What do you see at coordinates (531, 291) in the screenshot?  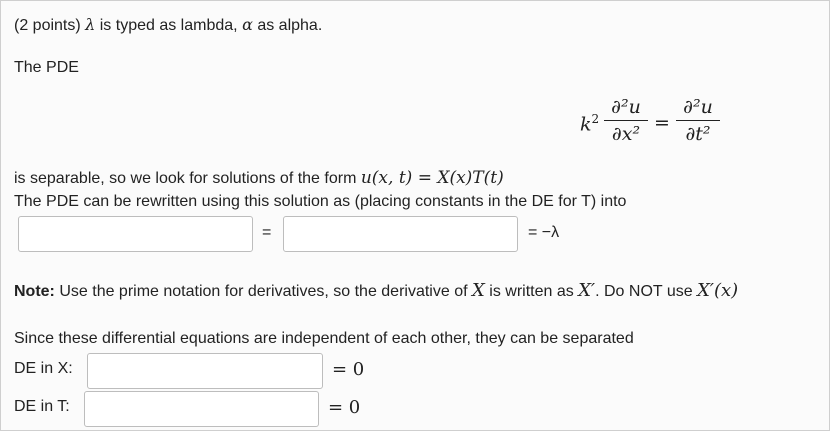 I see `note-text-2: is written as` at bounding box center [531, 291].